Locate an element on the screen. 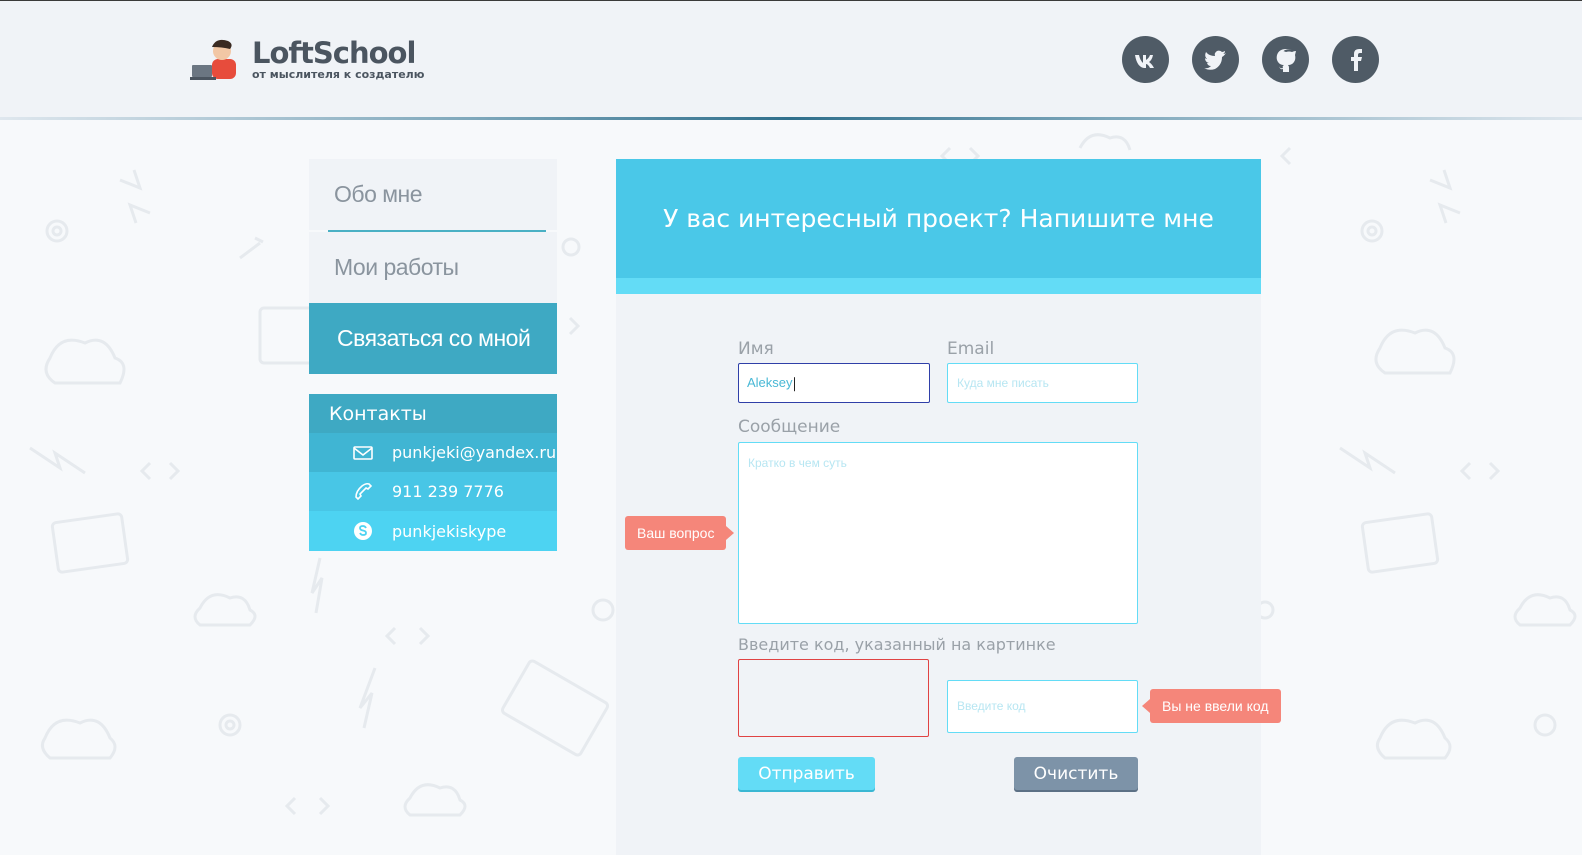 The height and width of the screenshot is (855, 1582). text-caret is located at coordinates (794, 383).